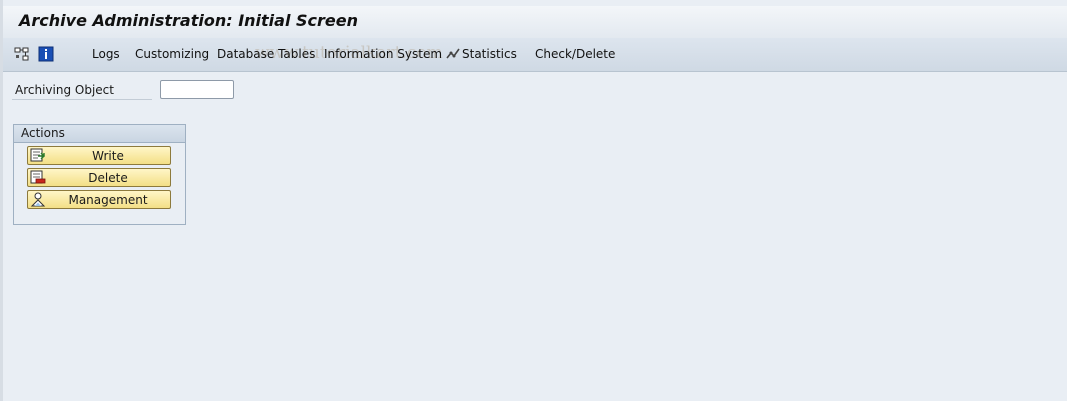 The width and height of the screenshot is (1067, 401). Describe the element at coordinates (64, 90) in the screenshot. I see `archiving-object-label-text: Archiving Object` at that location.